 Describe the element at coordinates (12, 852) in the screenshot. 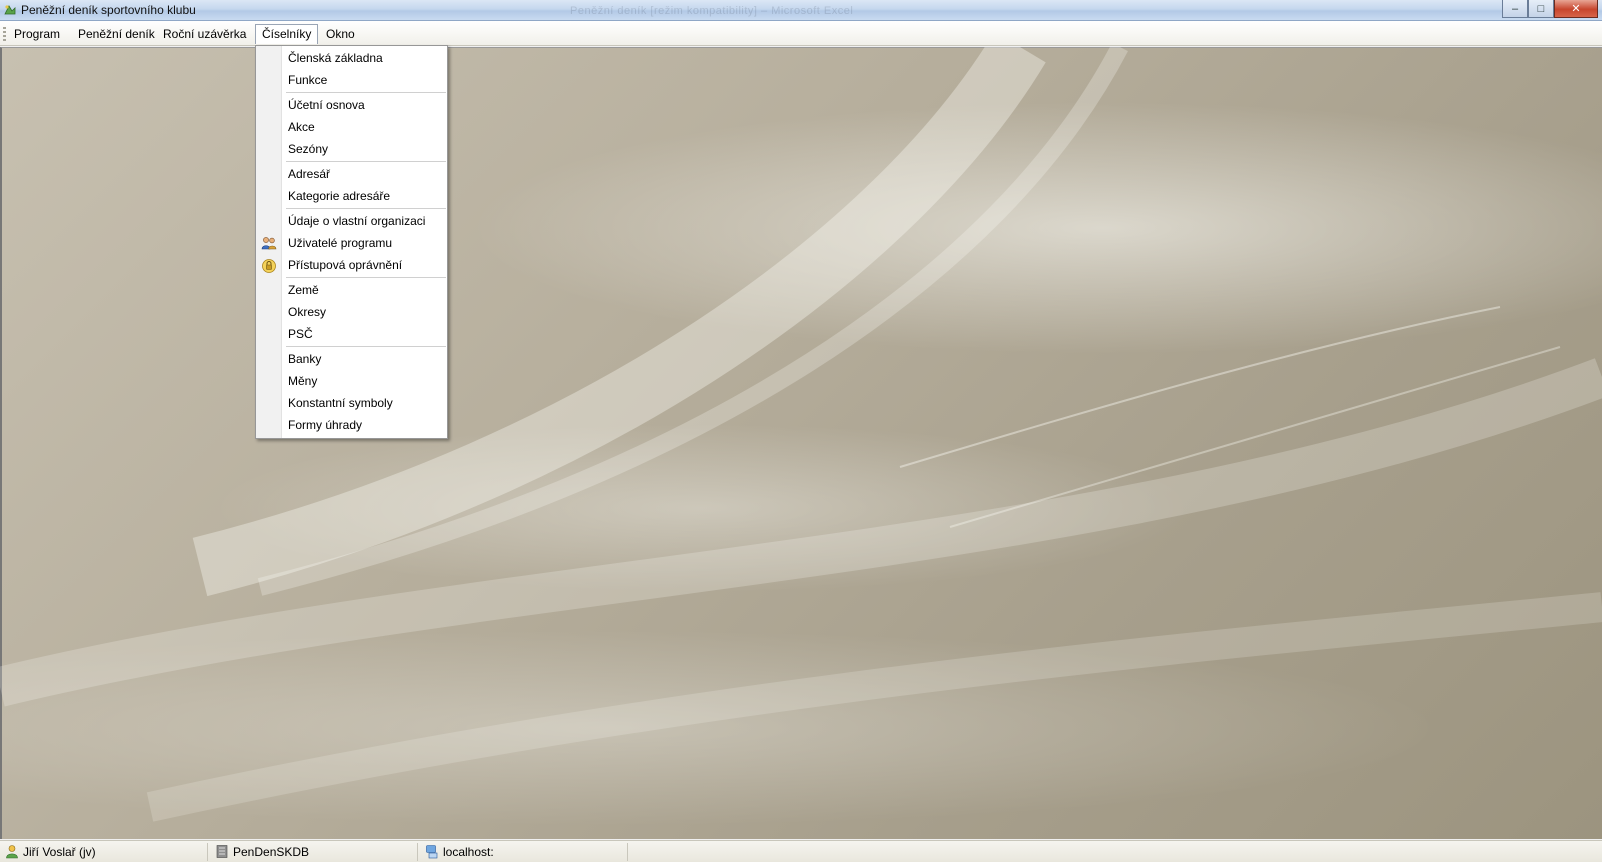

I see `user-icon` at that location.